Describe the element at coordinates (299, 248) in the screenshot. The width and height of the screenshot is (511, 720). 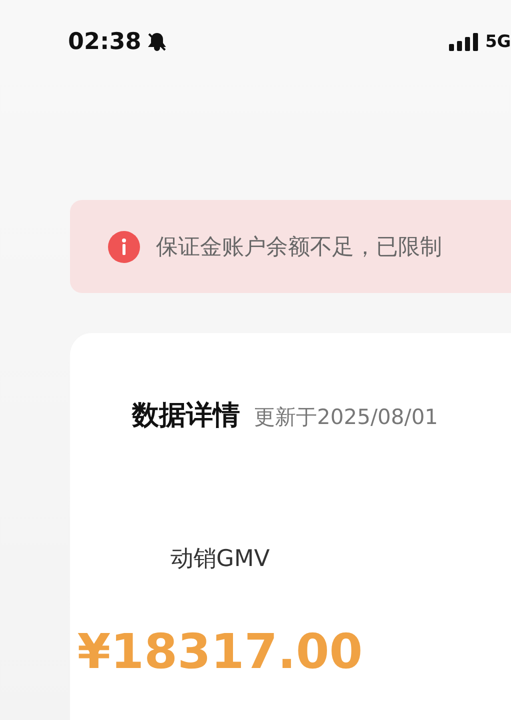
I see `alert-text: 保证金账户余额不足，已限制` at that location.